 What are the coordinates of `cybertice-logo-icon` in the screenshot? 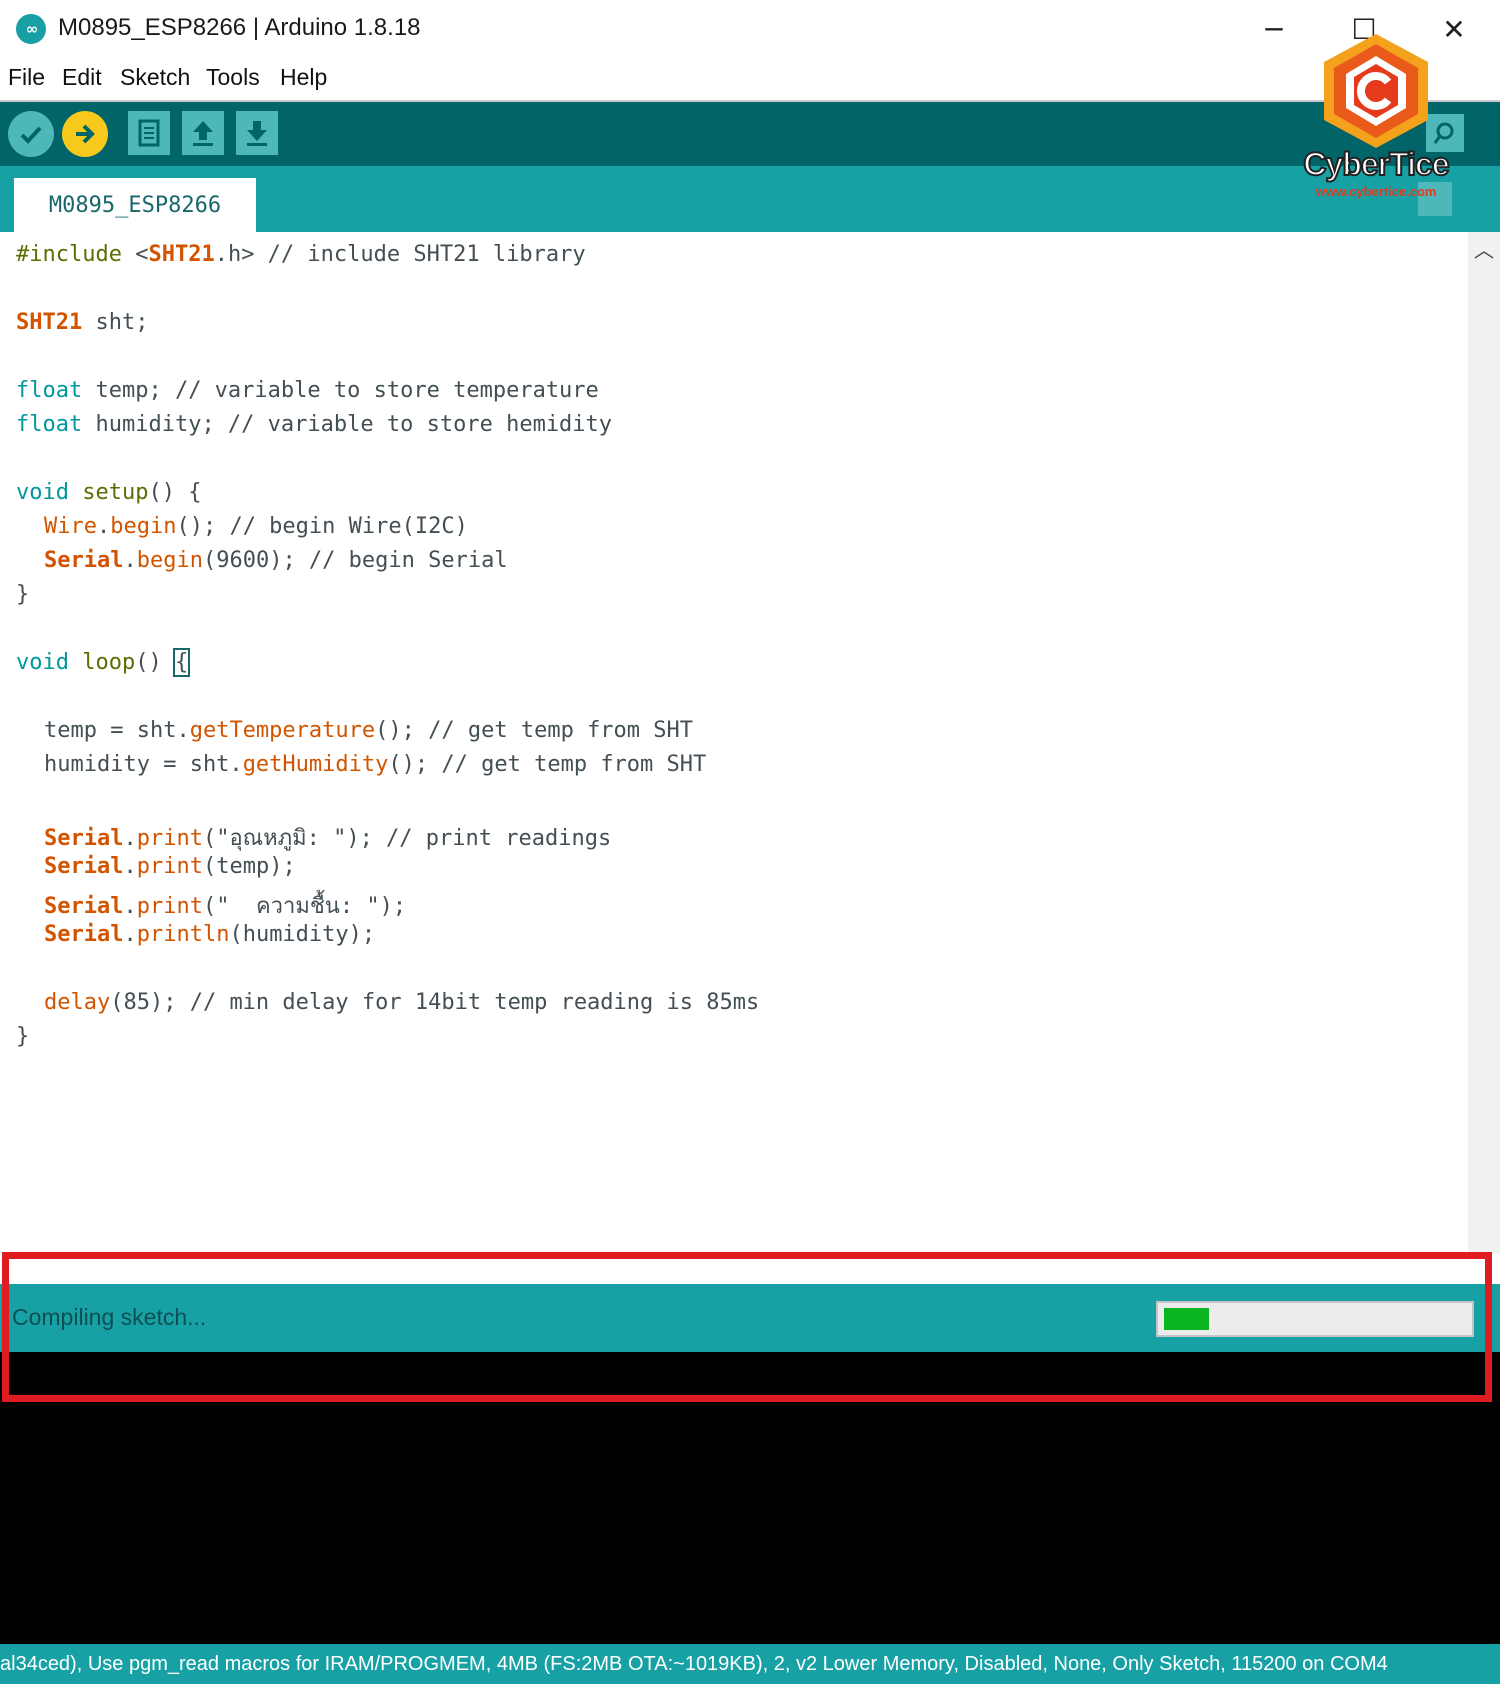 It's located at (1376, 91).